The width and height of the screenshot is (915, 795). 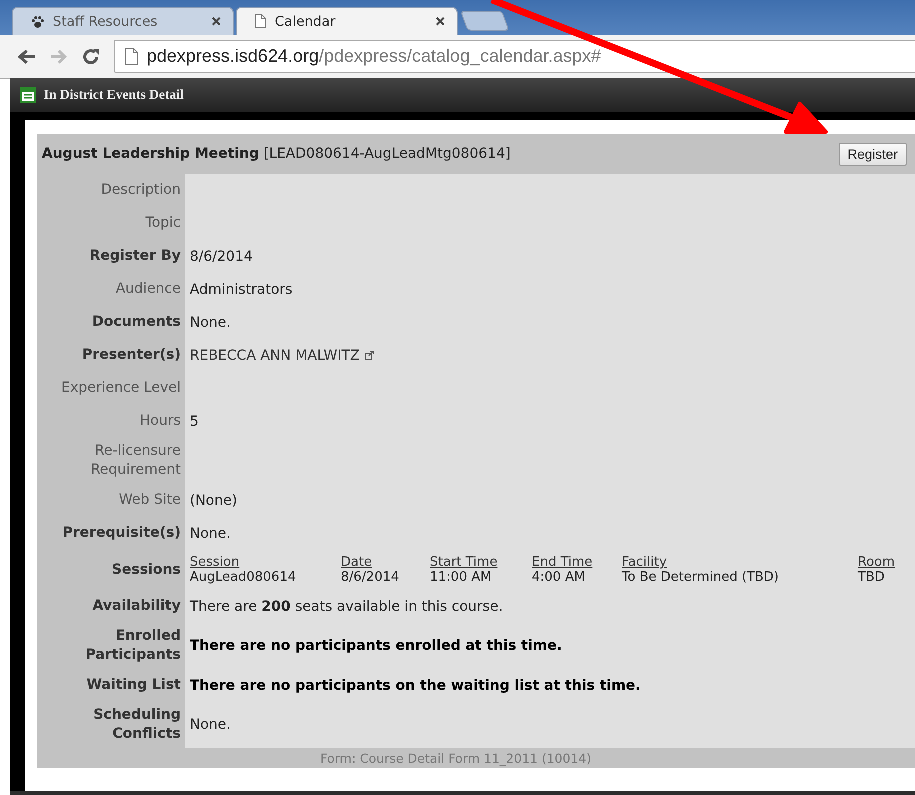 What do you see at coordinates (415, 686) in the screenshot?
I see `field-value: There are no participants on the waiting list at this time.` at bounding box center [415, 686].